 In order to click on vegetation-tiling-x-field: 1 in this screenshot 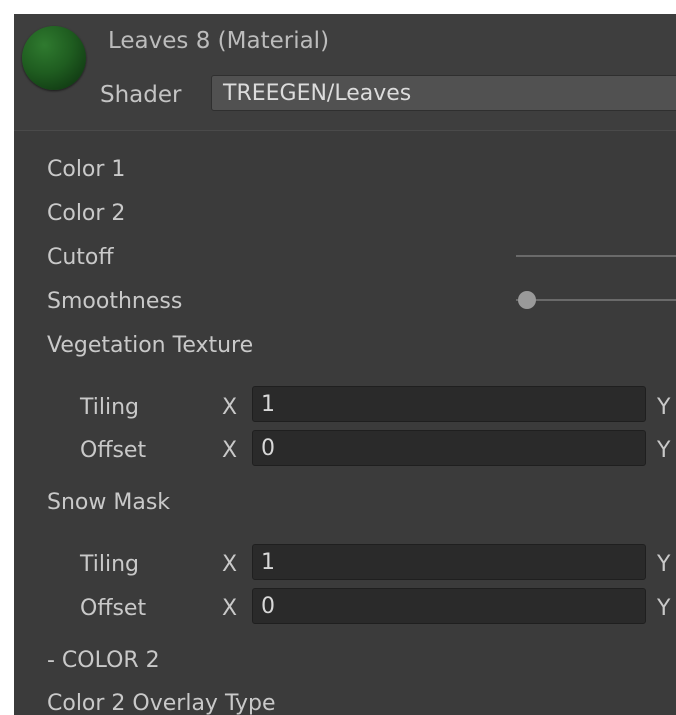, I will do `click(449, 404)`.